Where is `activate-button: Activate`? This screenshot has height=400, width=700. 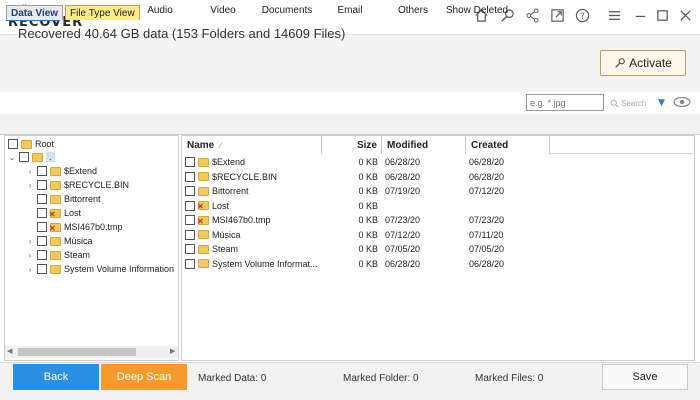 activate-button: Activate is located at coordinates (643, 63).